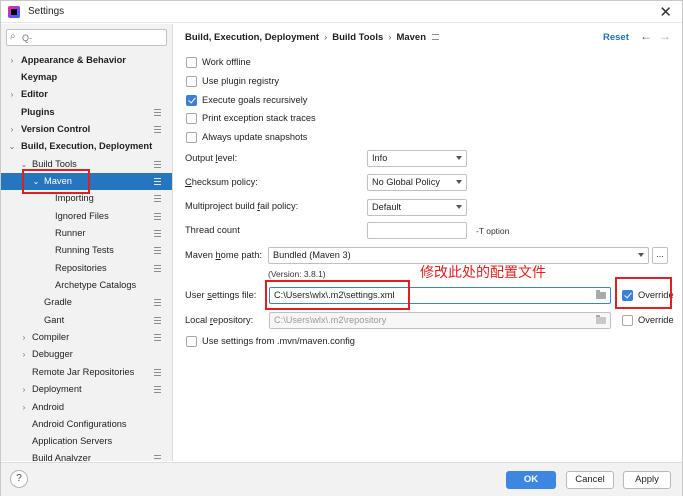 This screenshot has height=496, width=683. What do you see at coordinates (86, 146) in the screenshot?
I see `sidebar-item-build-execution: ⌄ Build, Execution, Deployment` at bounding box center [86, 146].